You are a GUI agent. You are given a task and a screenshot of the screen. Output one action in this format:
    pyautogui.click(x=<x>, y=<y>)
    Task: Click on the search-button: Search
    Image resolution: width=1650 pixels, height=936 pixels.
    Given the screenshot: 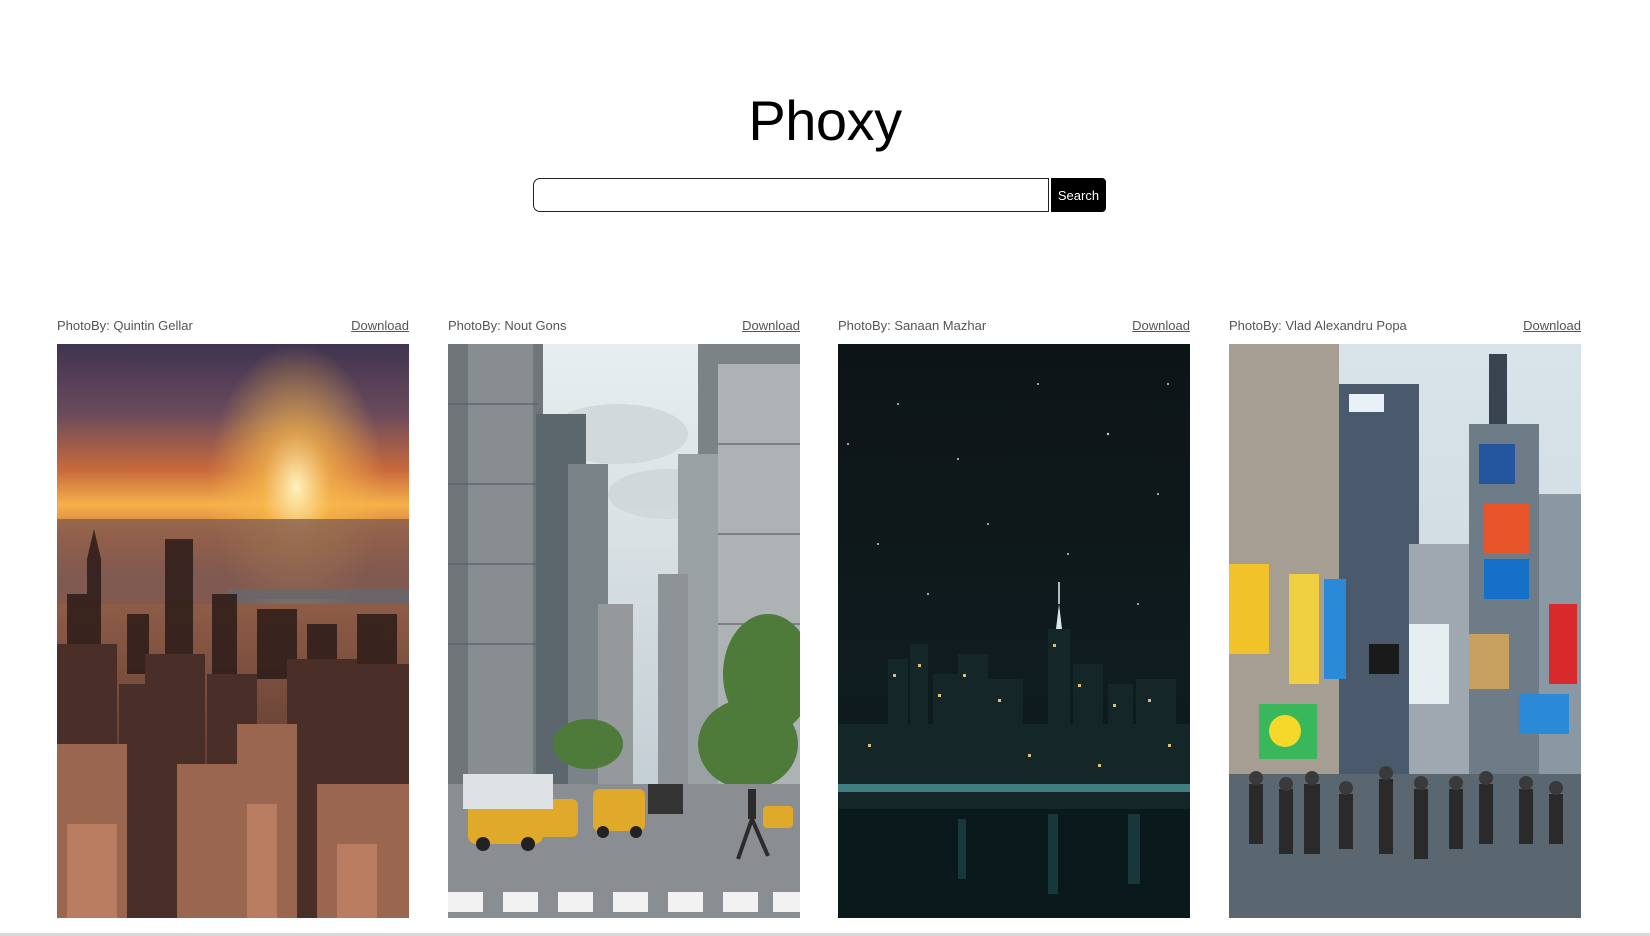 What is the action you would take?
    pyautogui.click(x=1078, y=195)
    